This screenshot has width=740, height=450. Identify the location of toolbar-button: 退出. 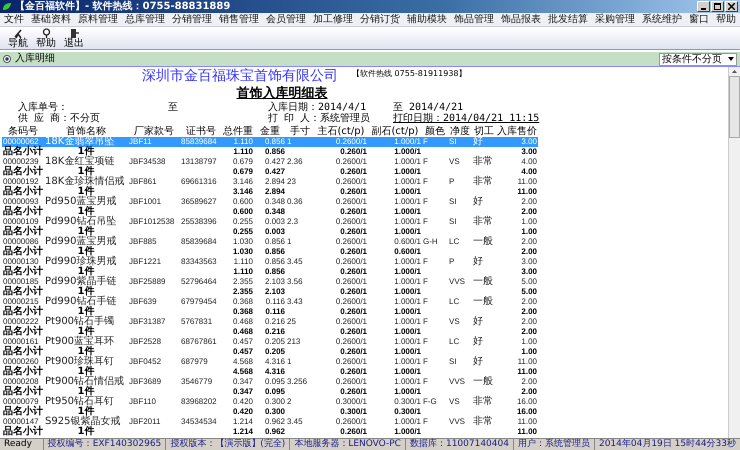
(74, 38).